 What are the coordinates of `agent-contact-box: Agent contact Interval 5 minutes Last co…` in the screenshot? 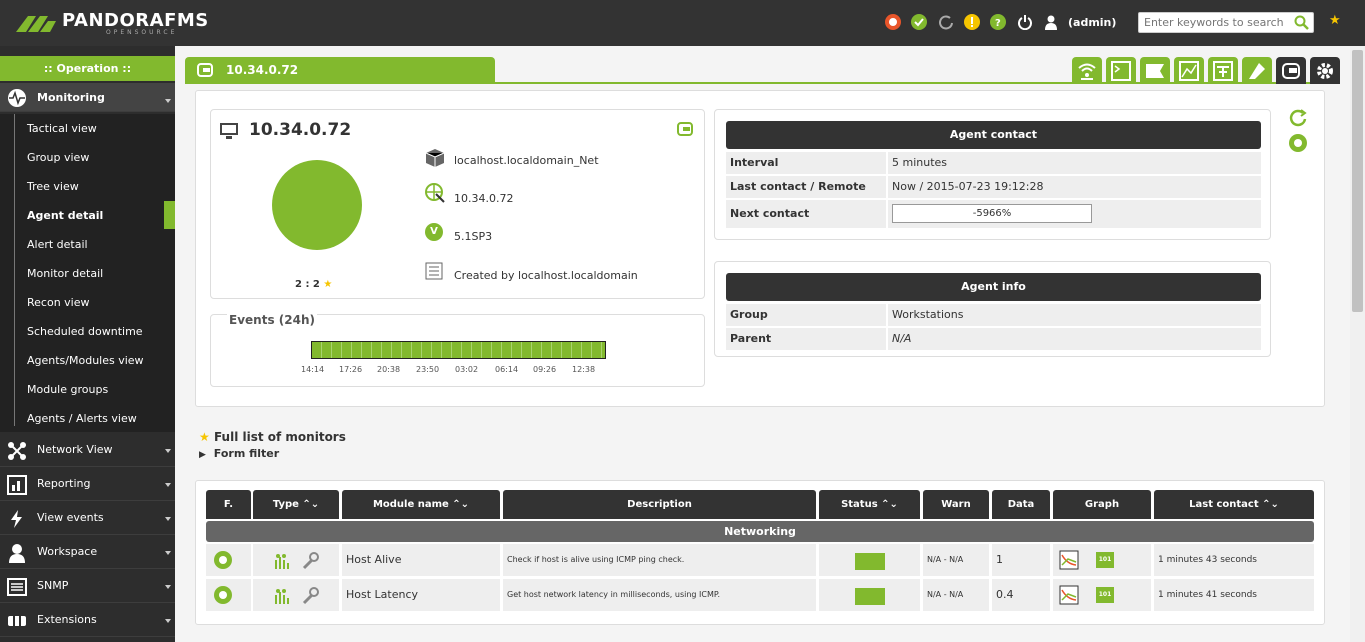 It's located at (992, 174).